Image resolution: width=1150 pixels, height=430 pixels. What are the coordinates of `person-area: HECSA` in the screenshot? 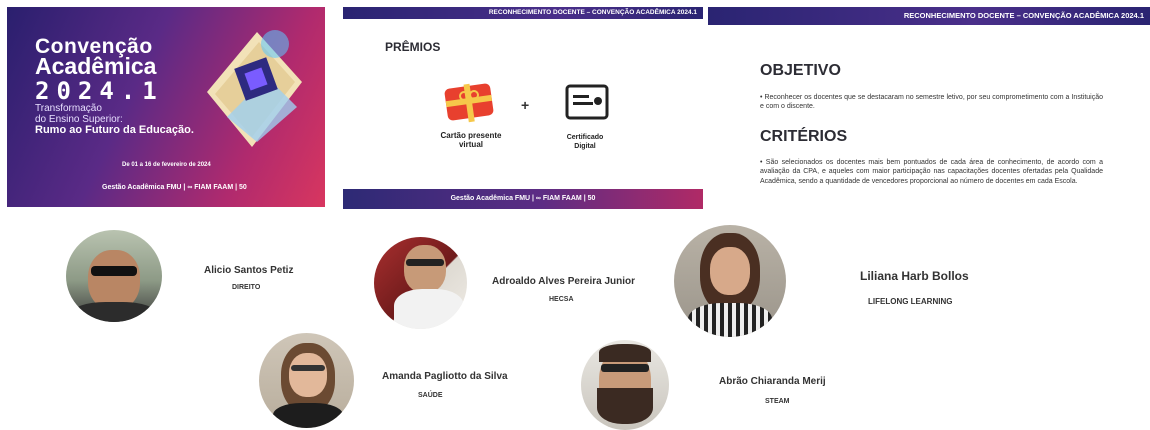 It's located at (561, 299).